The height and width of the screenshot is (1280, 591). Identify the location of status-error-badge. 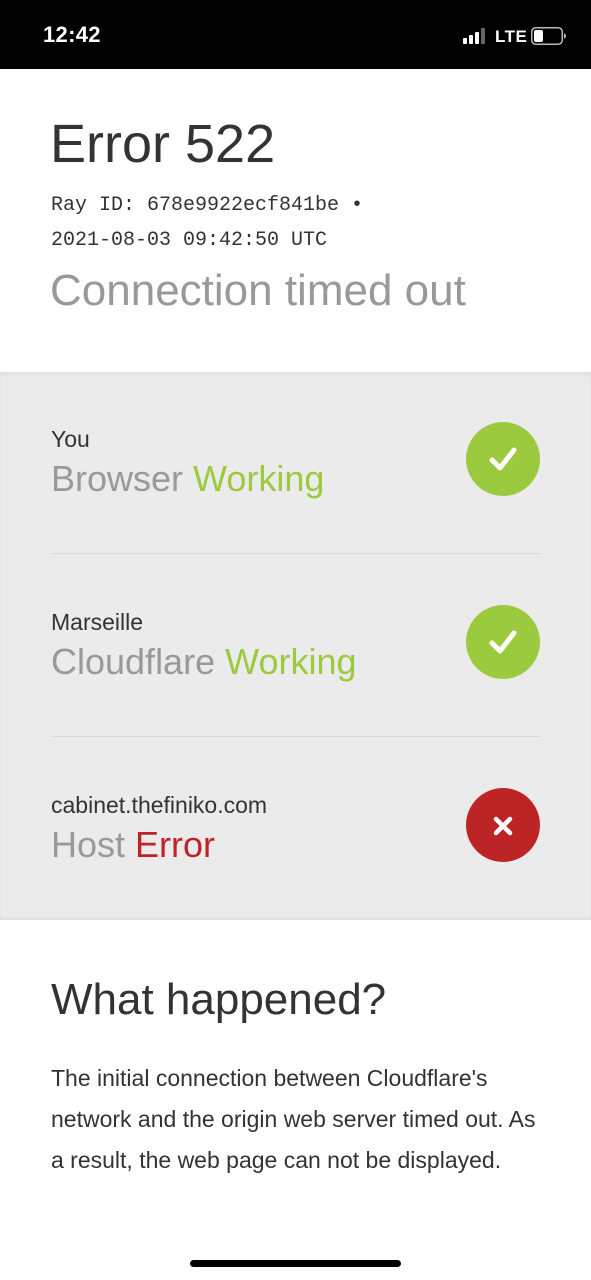
(503, 825).